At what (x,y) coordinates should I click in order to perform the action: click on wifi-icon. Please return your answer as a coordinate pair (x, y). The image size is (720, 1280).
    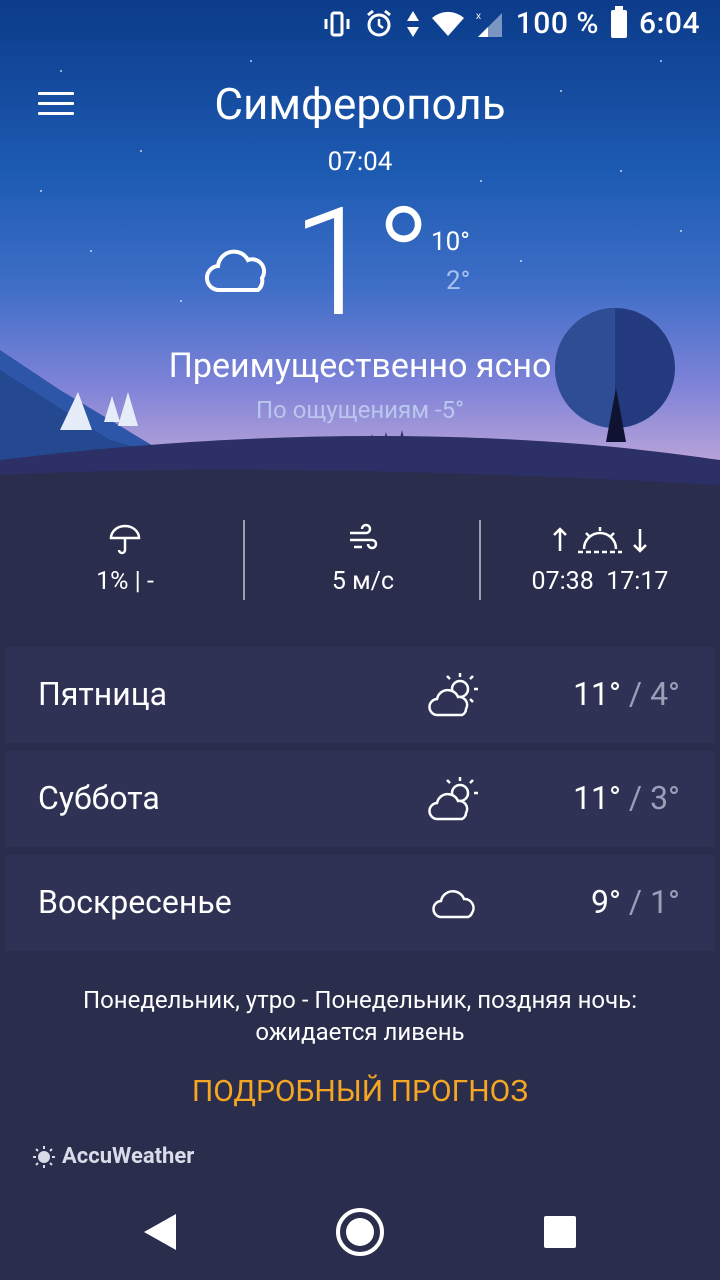
    Looking at the image, I should click on (447, 23).